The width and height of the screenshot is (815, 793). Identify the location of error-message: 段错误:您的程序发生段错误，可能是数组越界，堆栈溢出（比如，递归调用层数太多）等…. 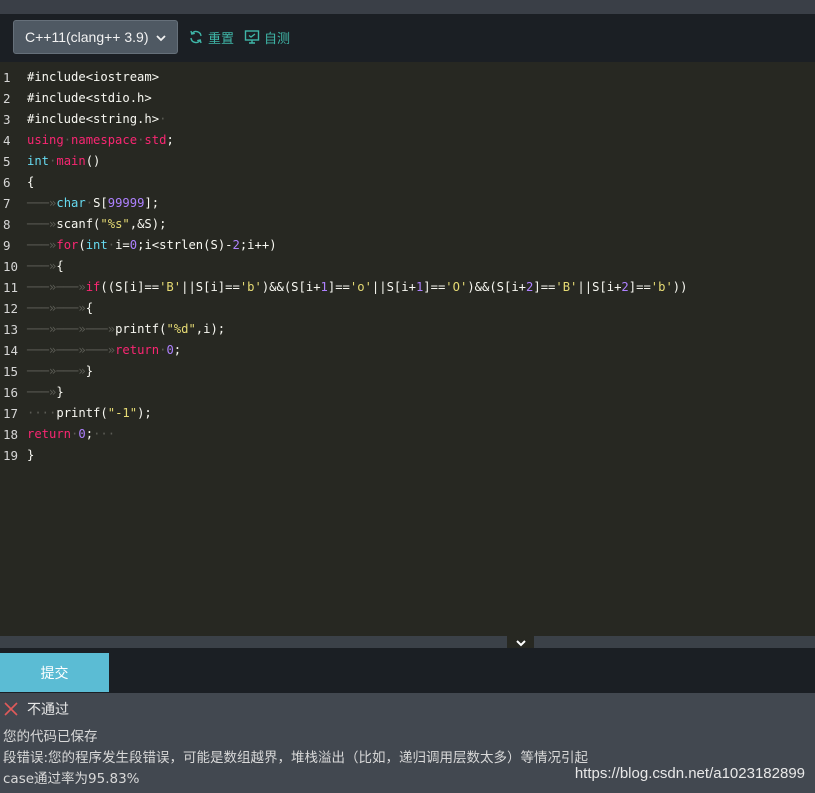
(296, 758).